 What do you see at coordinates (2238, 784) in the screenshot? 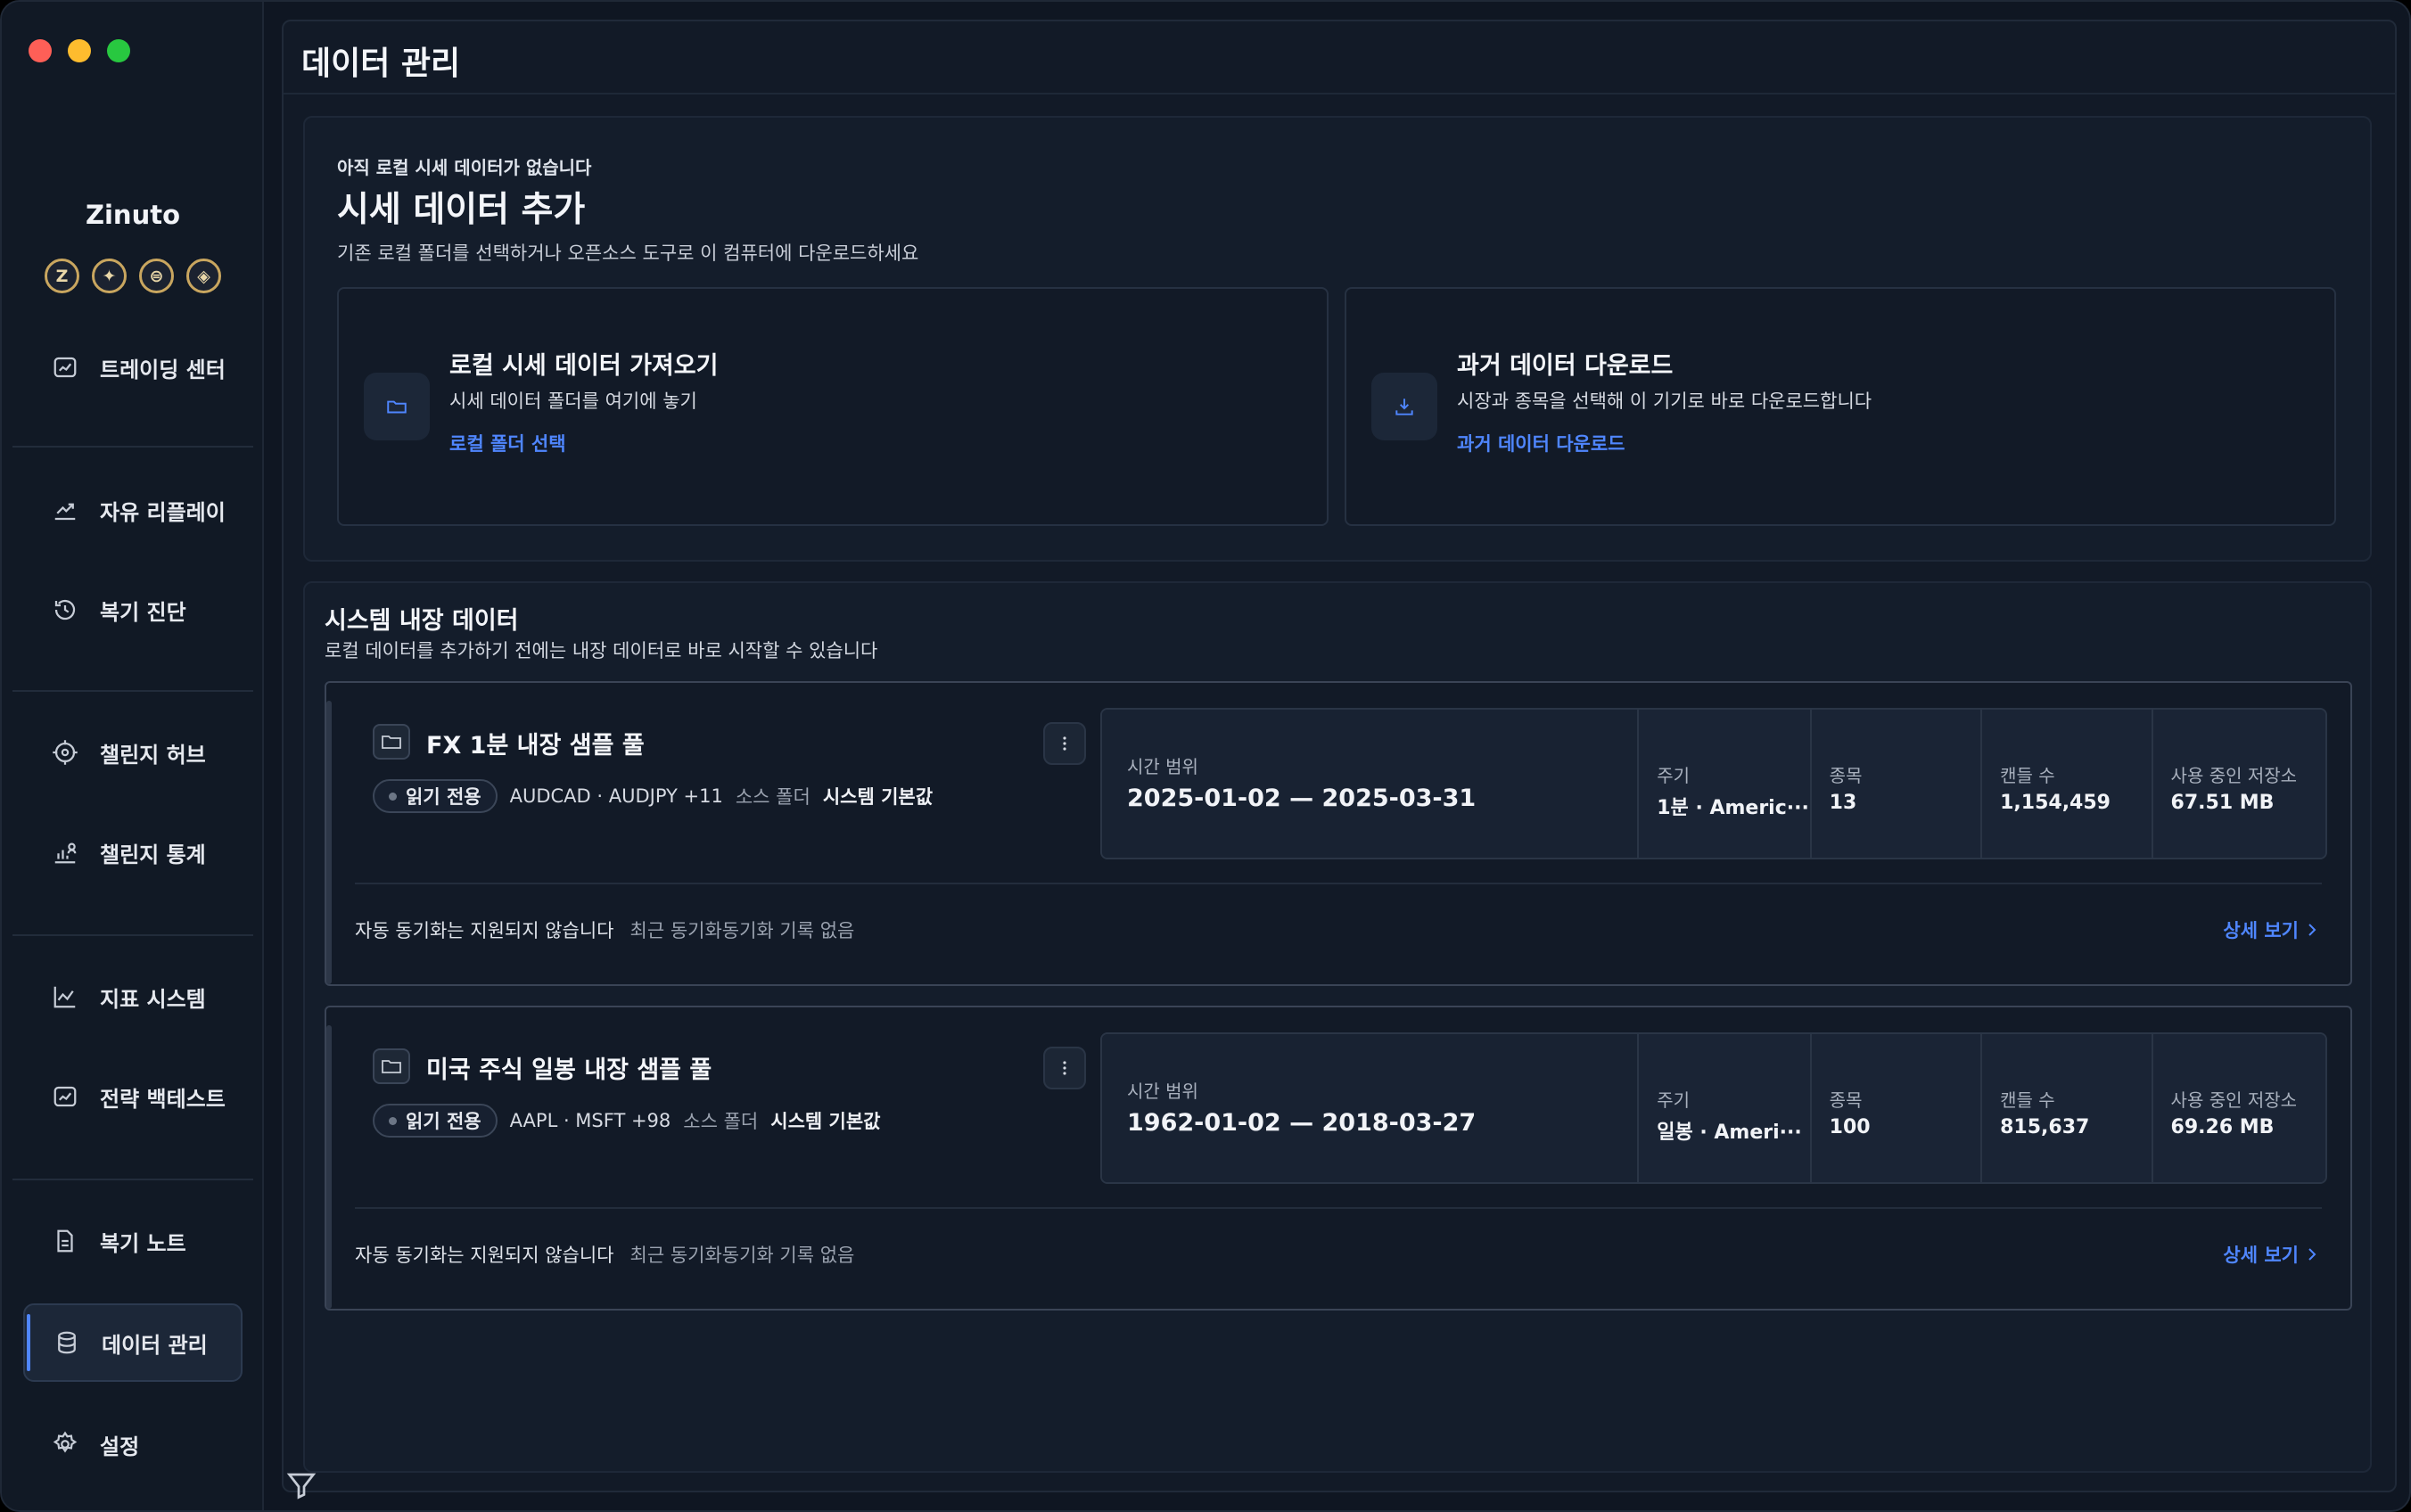
I see `stat-storage: 사용 중인 저장소 67.51 MB` at bounding box center [2238, 784].